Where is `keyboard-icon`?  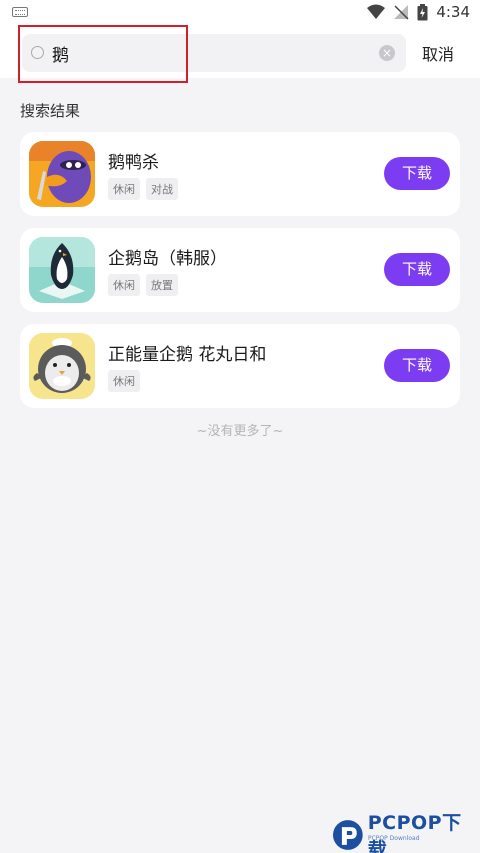
keyboard-icon is located at coordinates (20, 12).